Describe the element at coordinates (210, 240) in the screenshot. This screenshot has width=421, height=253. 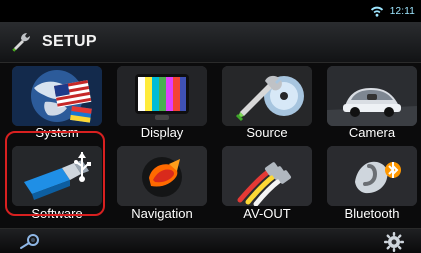
I see `bottom-bar` at that location.